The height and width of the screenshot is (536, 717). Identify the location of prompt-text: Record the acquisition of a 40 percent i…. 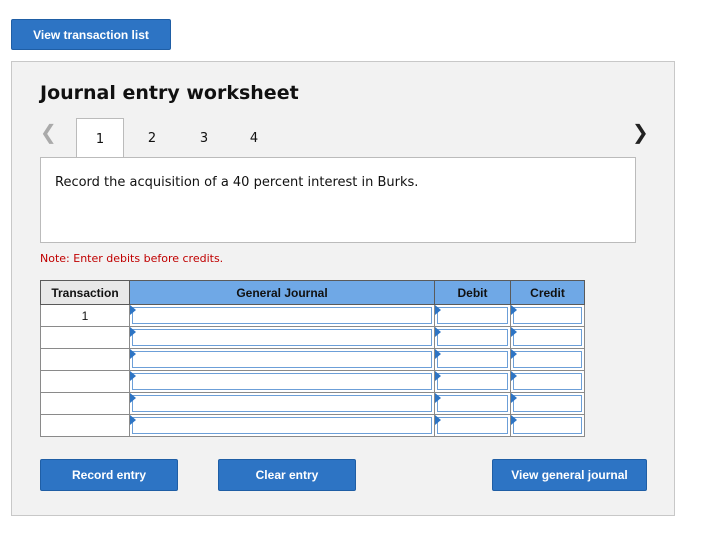
(237, 182).